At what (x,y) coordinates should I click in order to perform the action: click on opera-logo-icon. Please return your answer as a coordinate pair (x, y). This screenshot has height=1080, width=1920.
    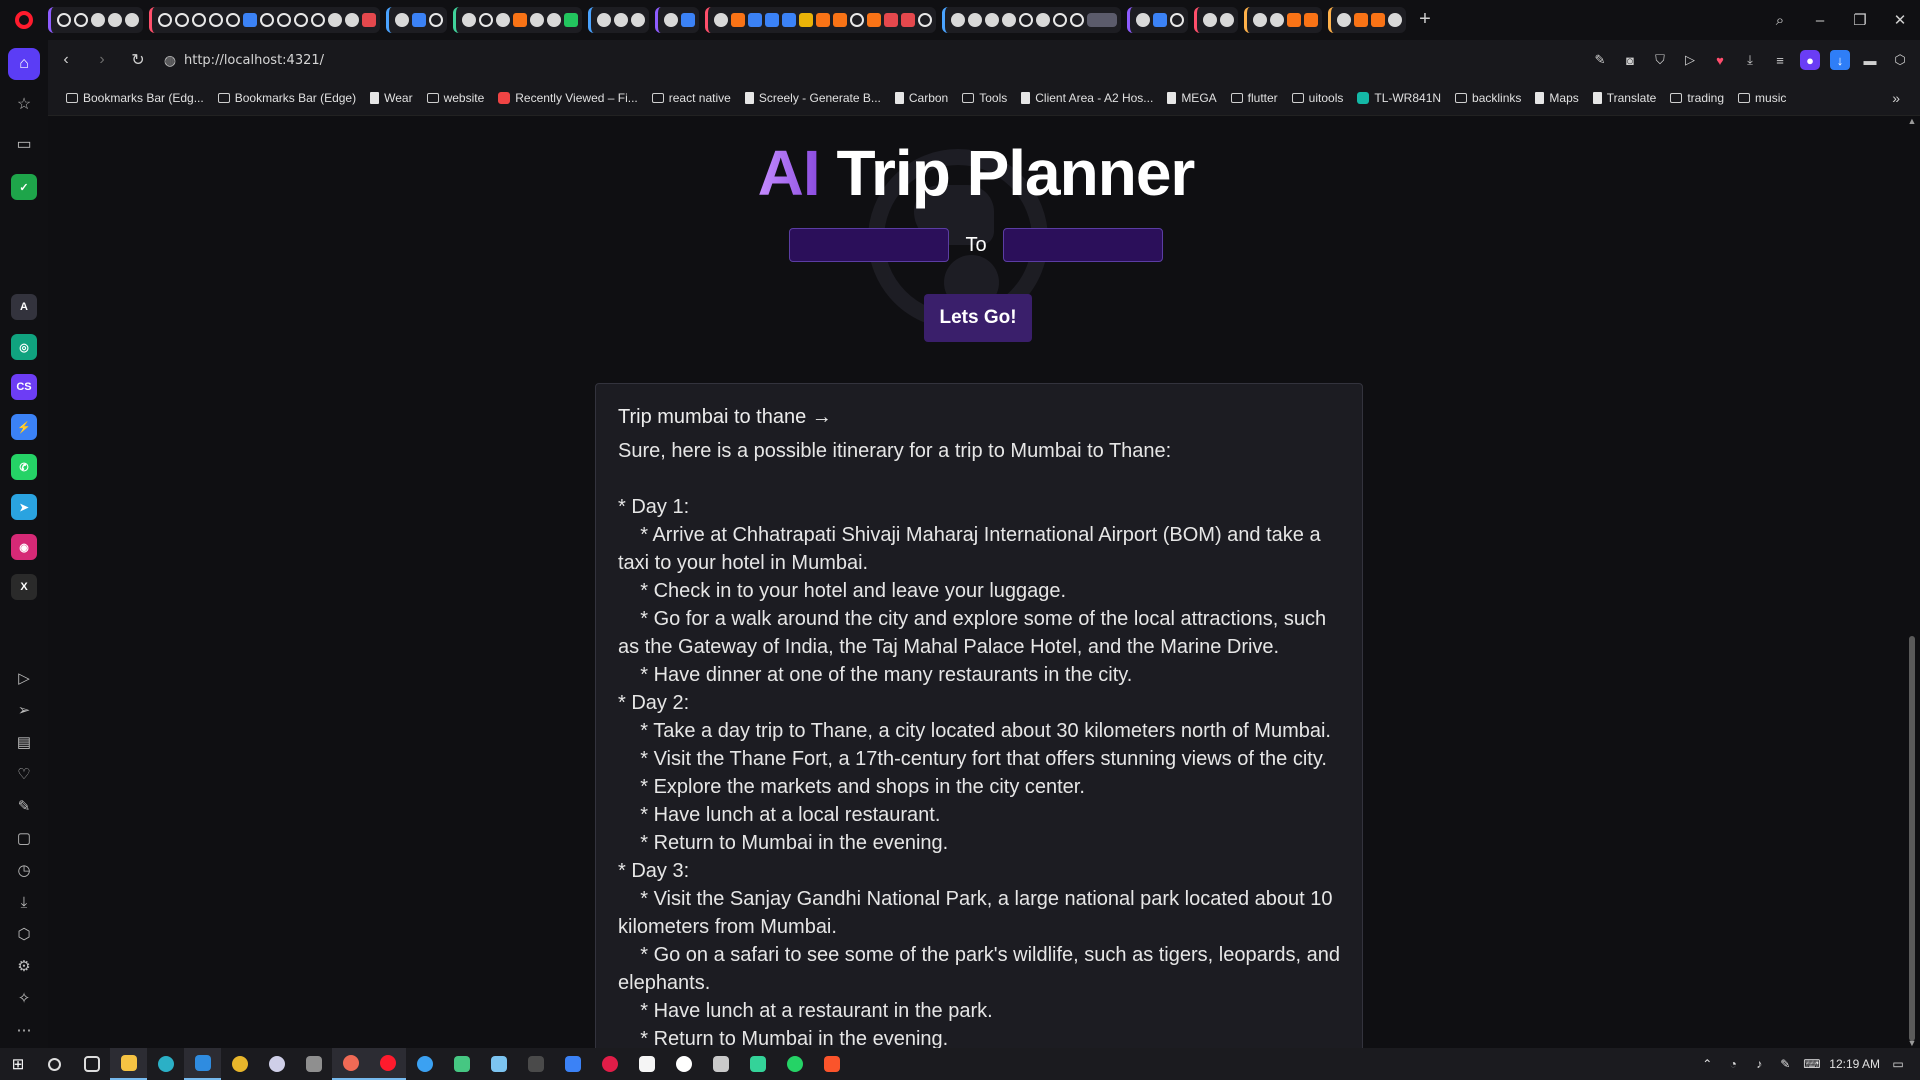
    Looking at the image, I should click on (24, 20).